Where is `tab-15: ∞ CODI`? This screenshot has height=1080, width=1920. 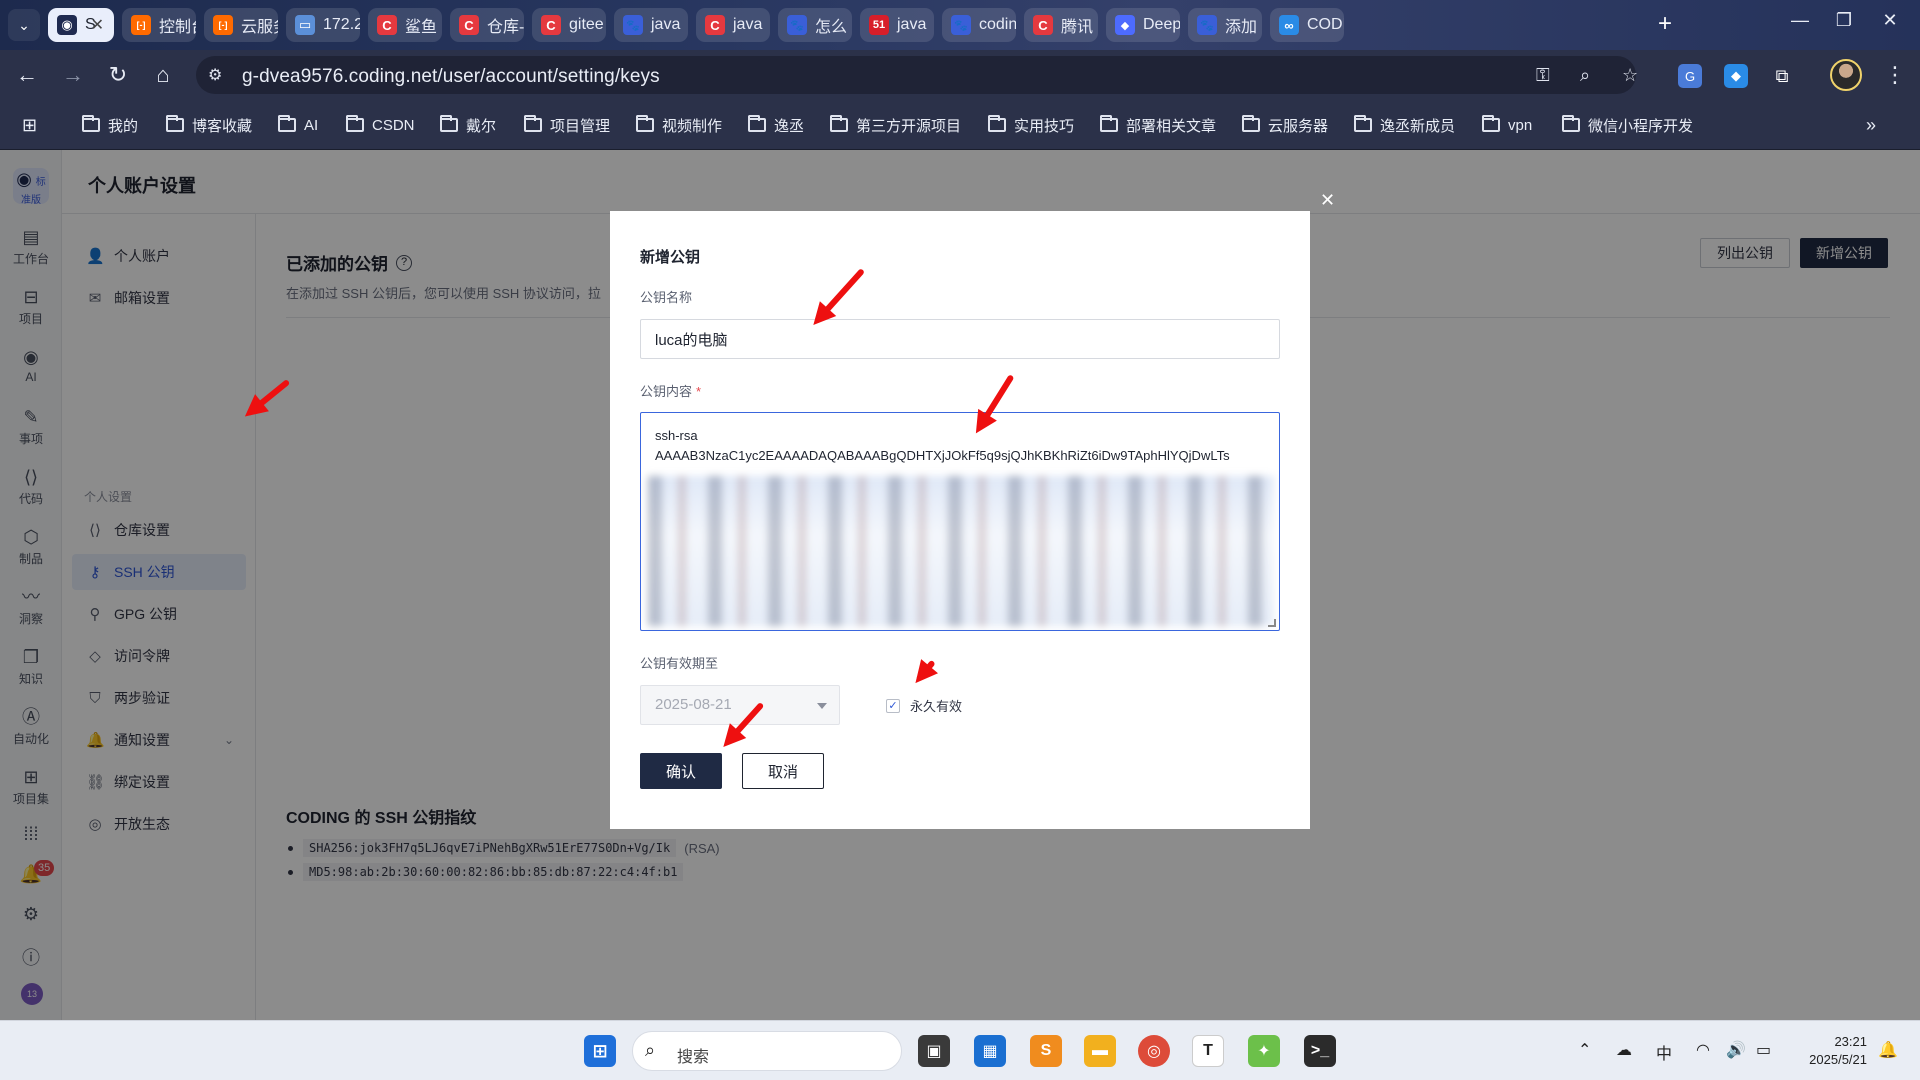 tab-15: ∞ CODI is located at coordinates (1307, 25).